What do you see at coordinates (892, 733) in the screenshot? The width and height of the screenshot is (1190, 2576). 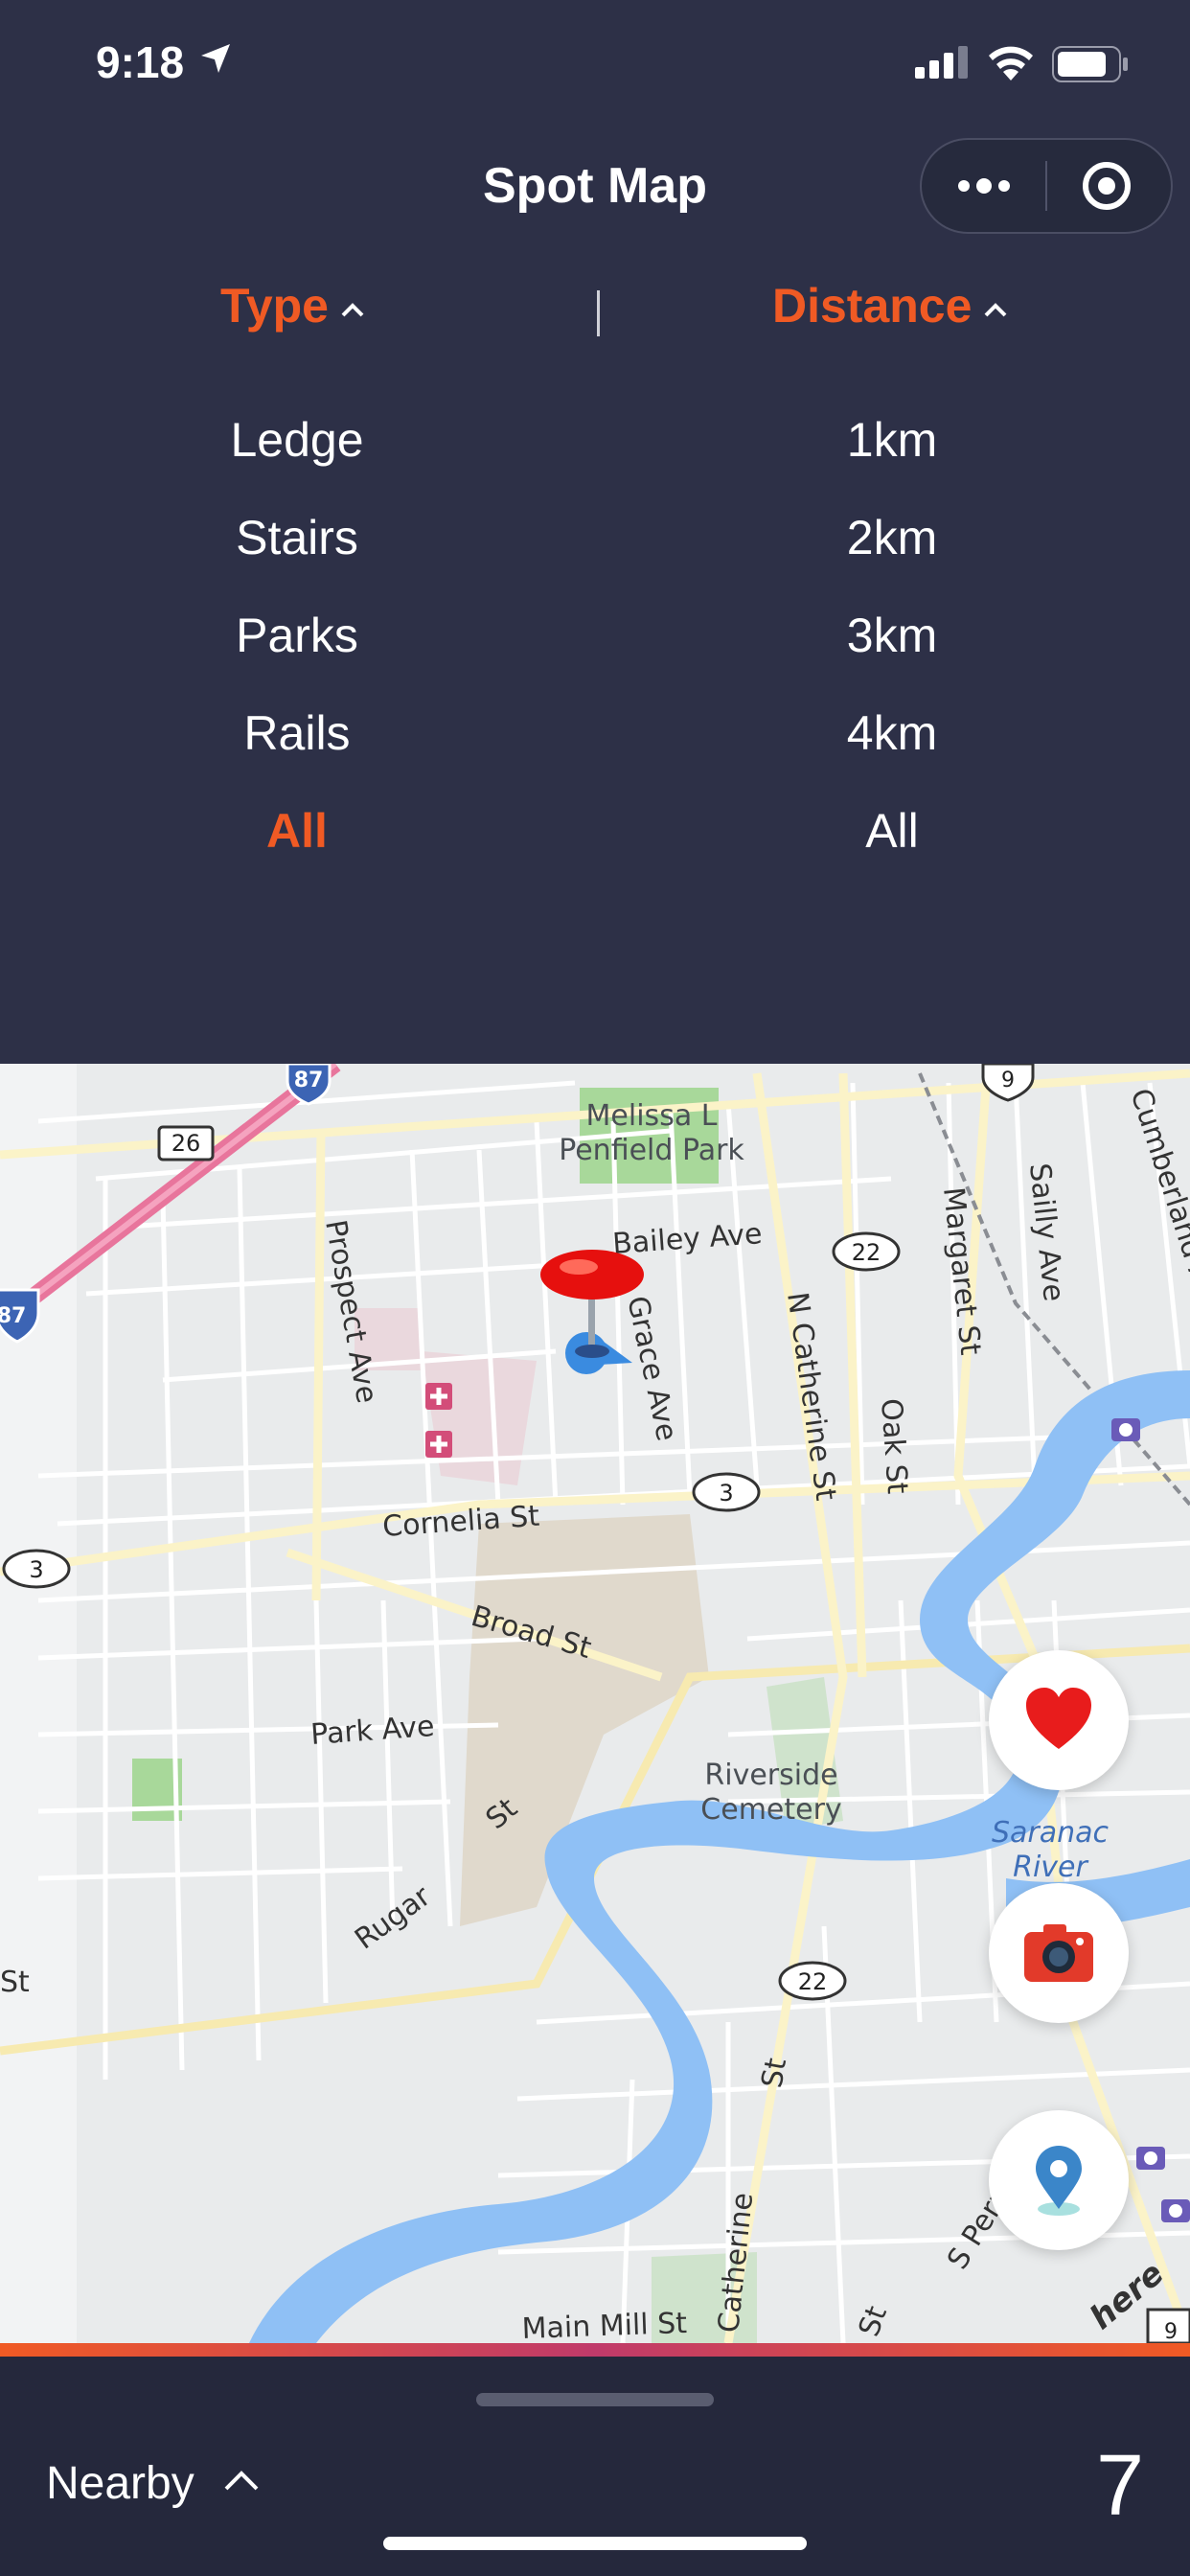 I see `distance-option-4km: 4km` at bounding box center [892, 733].